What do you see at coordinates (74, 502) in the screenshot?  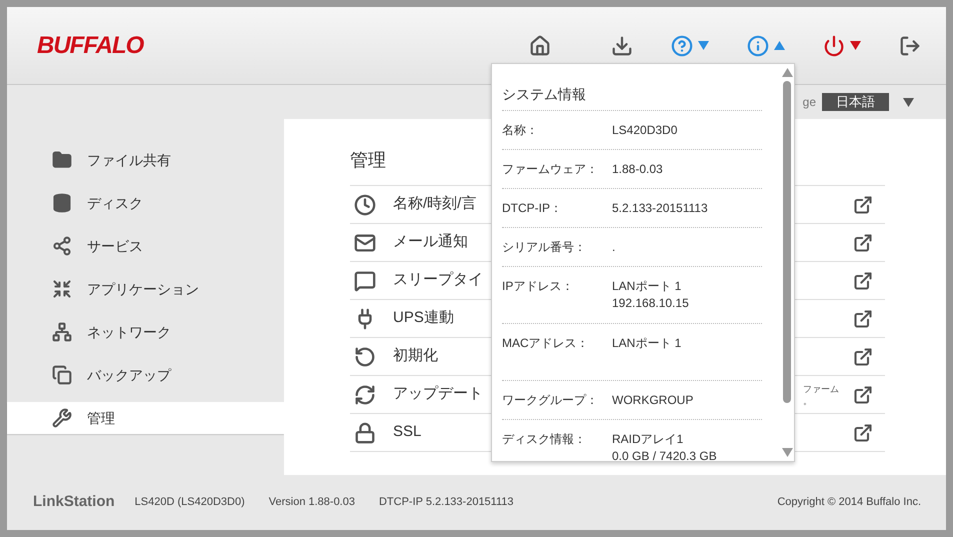 I see `brand-logo: LinkStation` at bounding box center [74, 502].